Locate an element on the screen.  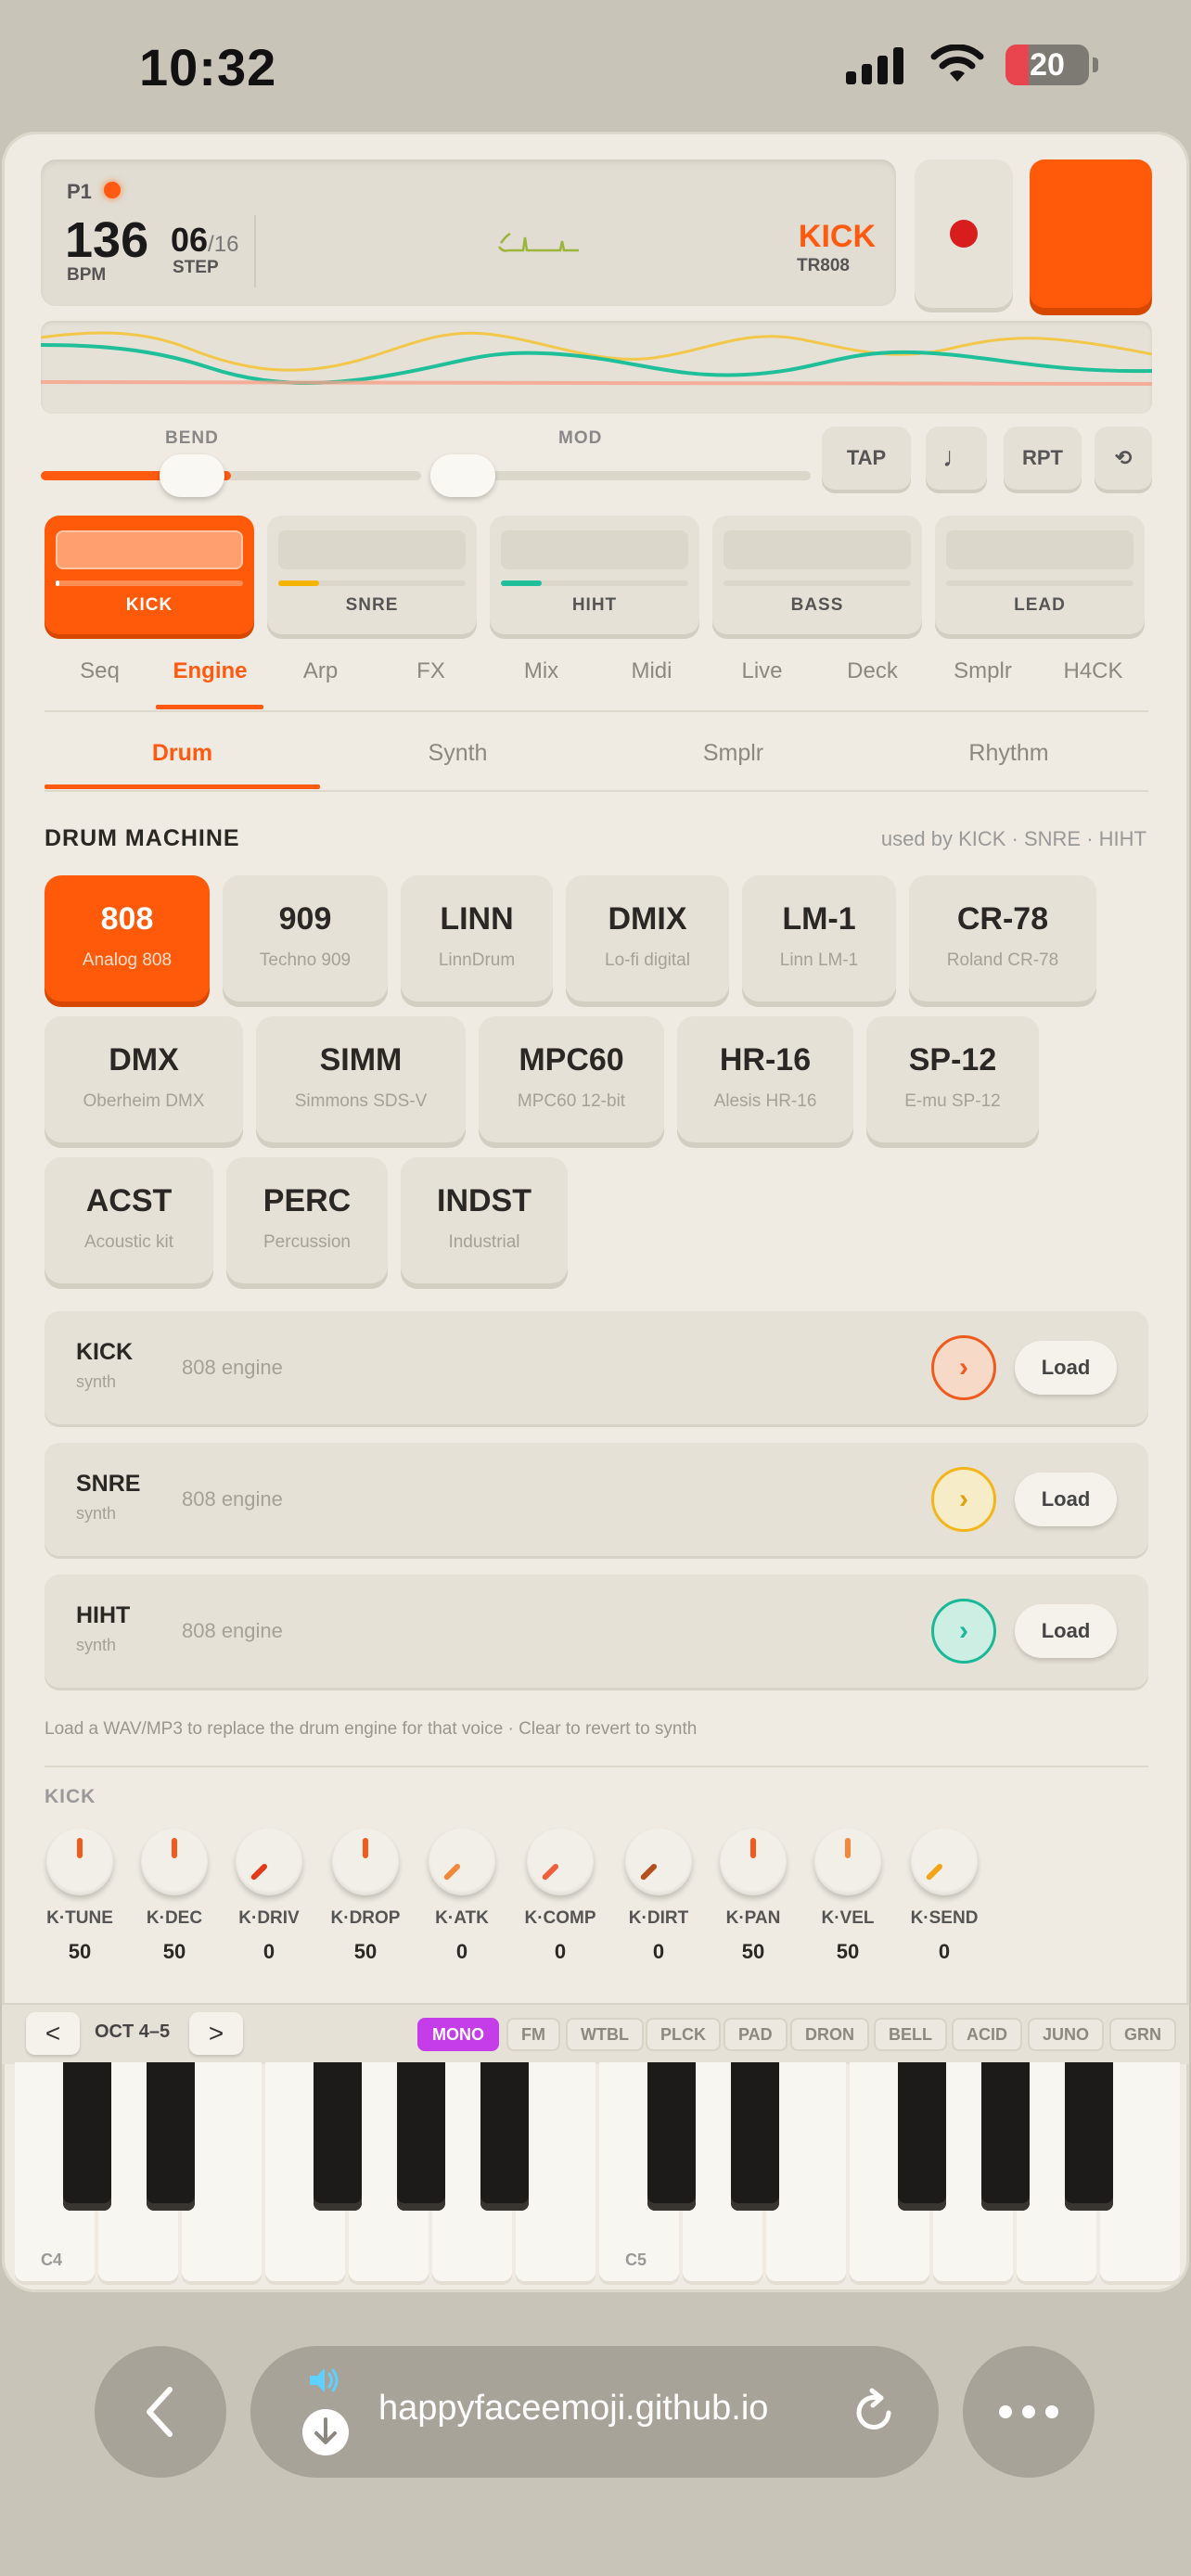
engine-909: 909 Techno 909 is located at coordinates (305, 938).